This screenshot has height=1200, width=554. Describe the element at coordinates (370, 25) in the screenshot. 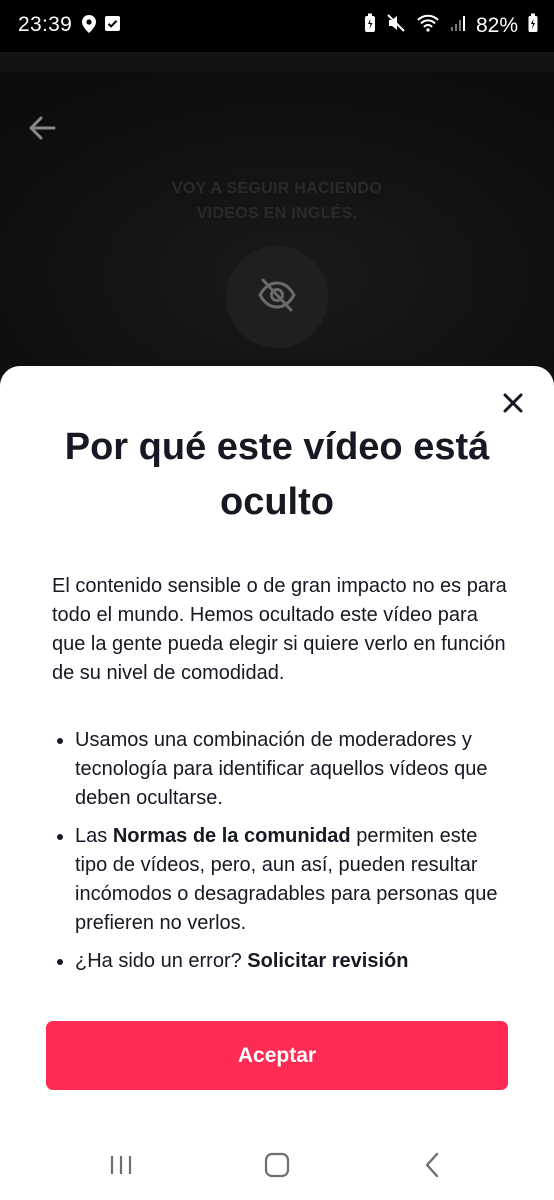

I see `battery-saver-icon` at that location.